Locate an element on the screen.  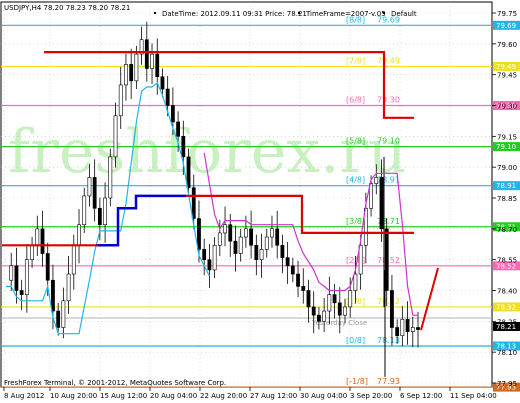
murrey-axis-badge-label: 78.32 is located at coordinates (506, 307).